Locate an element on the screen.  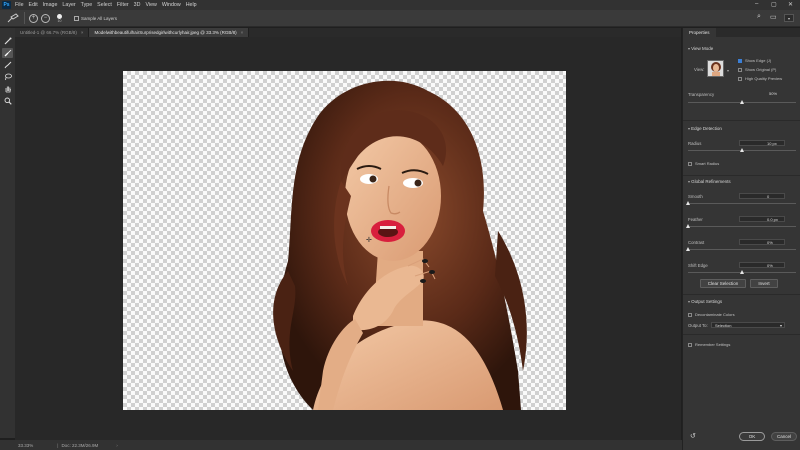
smooth-label: Smooth is located at coordinates (695, 196).